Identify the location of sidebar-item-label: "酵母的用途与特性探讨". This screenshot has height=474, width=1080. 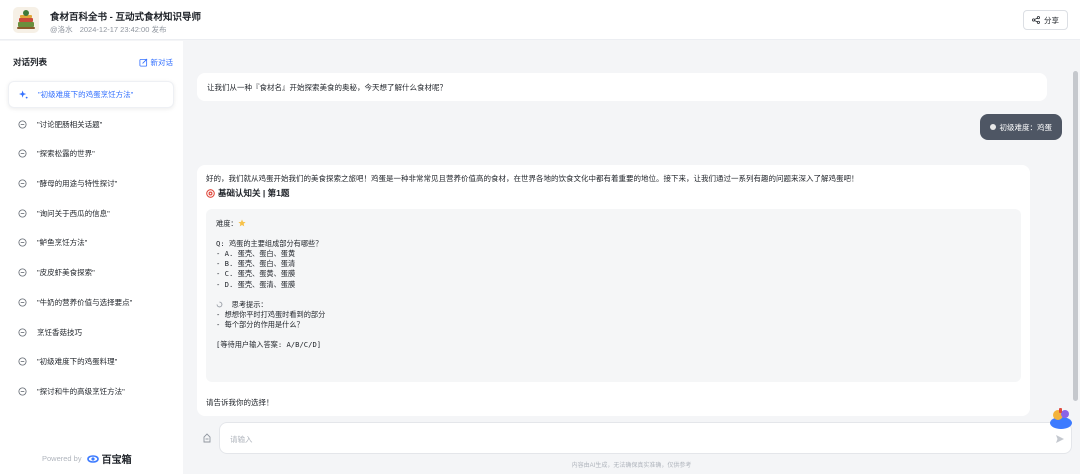
(77, 184).